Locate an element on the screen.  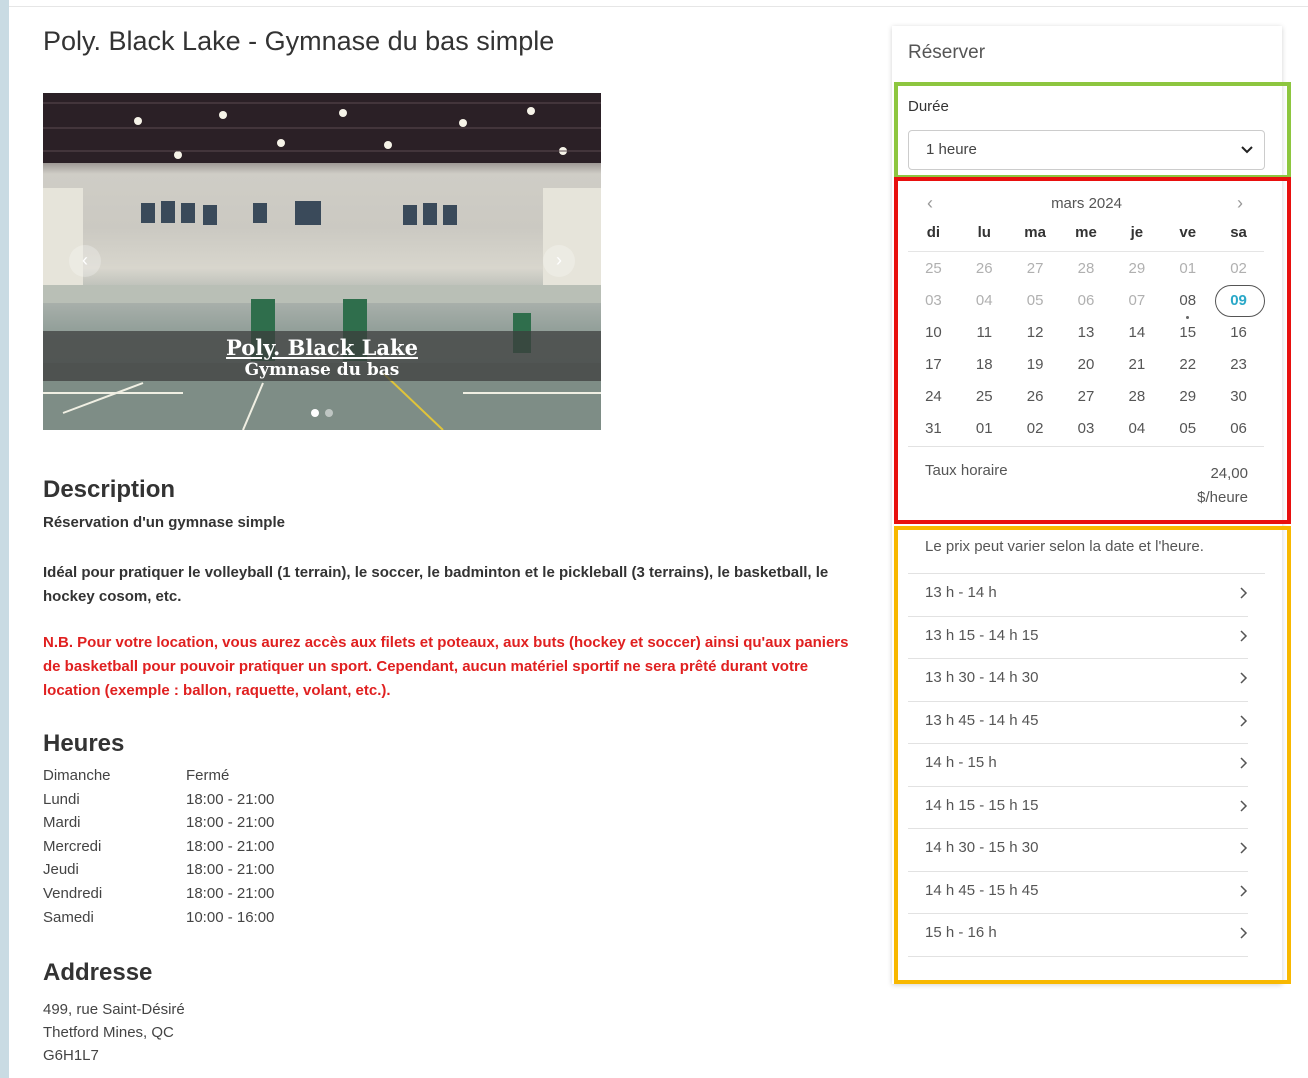
hours-row: Vendredi 18:00 - 21:00 is located at coordinates (158, 897).